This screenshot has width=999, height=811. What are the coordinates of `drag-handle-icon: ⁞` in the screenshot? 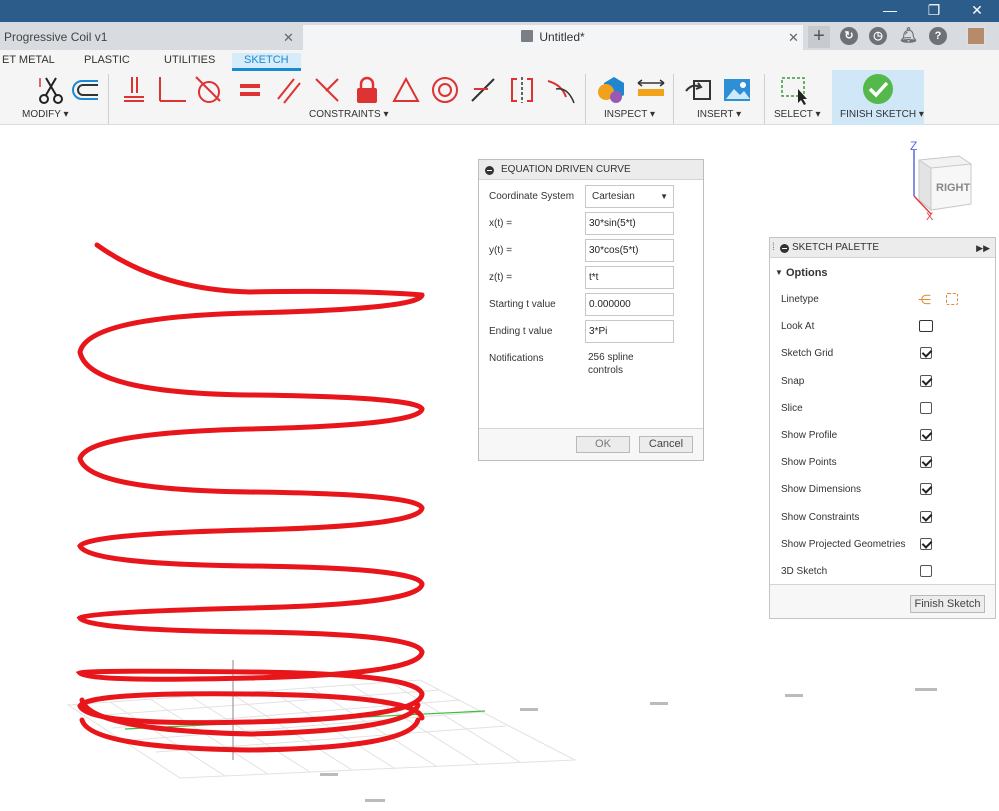 It's located at (773, 248).